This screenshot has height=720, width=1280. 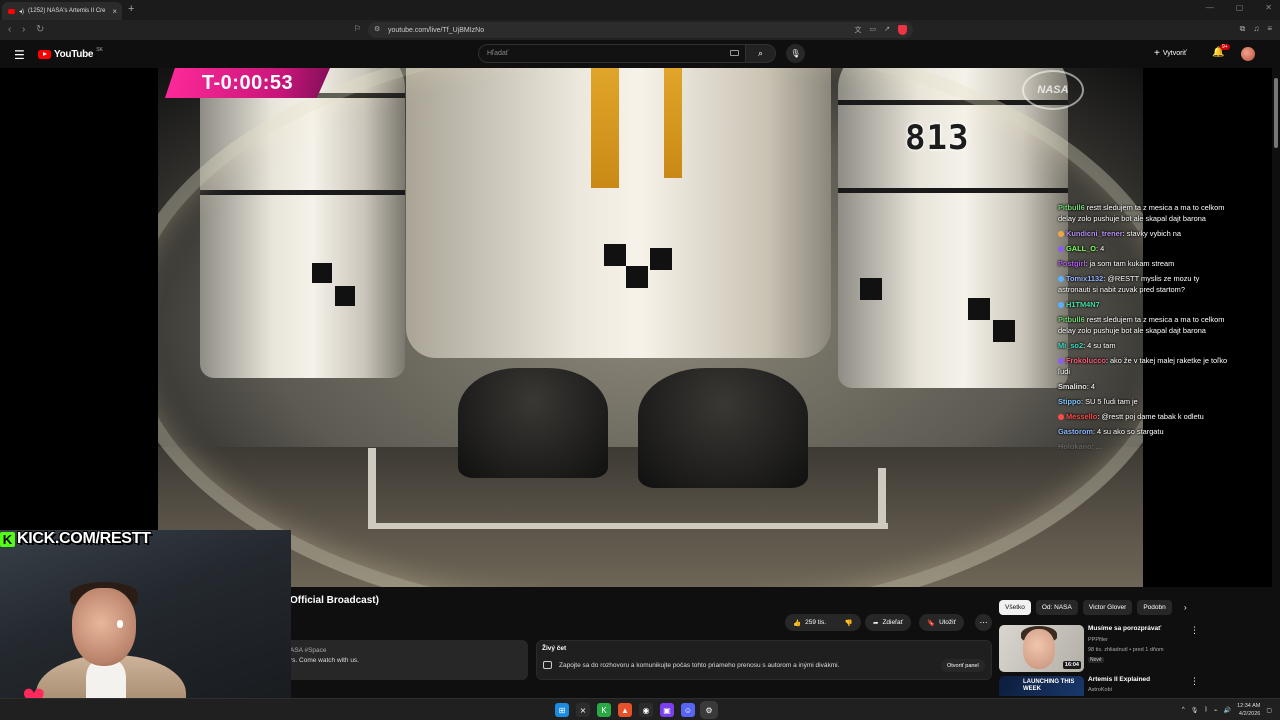 I want to click on rec-channel: AstroKobi, so click(x=1100, y=690).